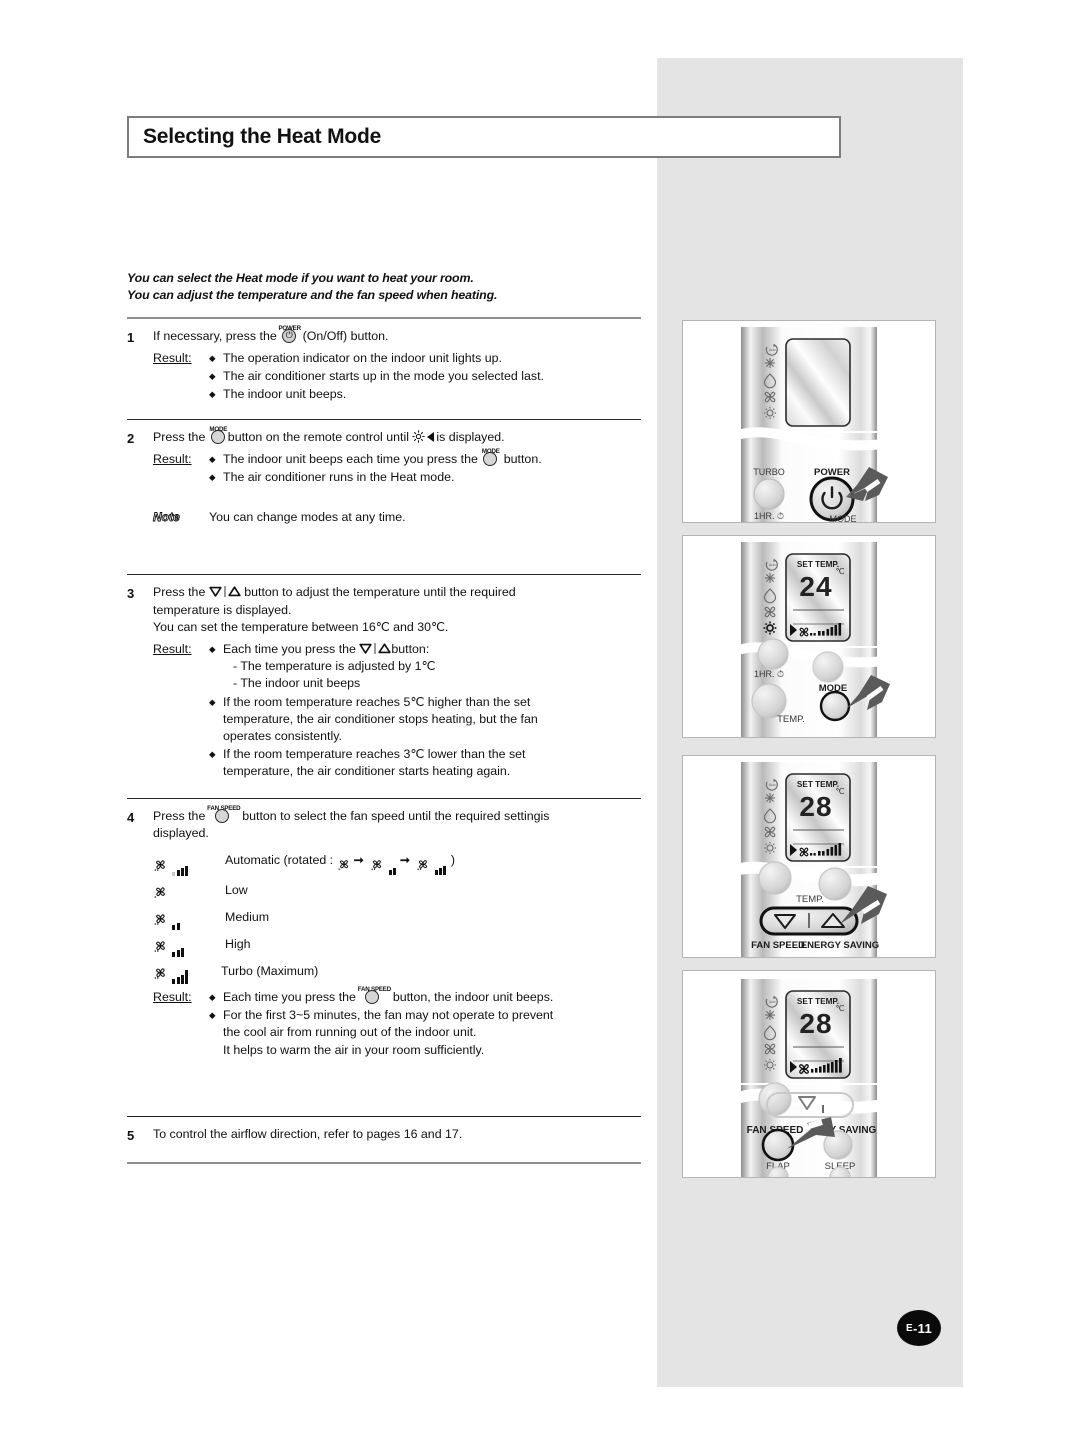  What do you see at coordinates (376, 394) in the screenshot?
I see `list-item: The indoor unit beeps.` at bounding box center [376, 394].